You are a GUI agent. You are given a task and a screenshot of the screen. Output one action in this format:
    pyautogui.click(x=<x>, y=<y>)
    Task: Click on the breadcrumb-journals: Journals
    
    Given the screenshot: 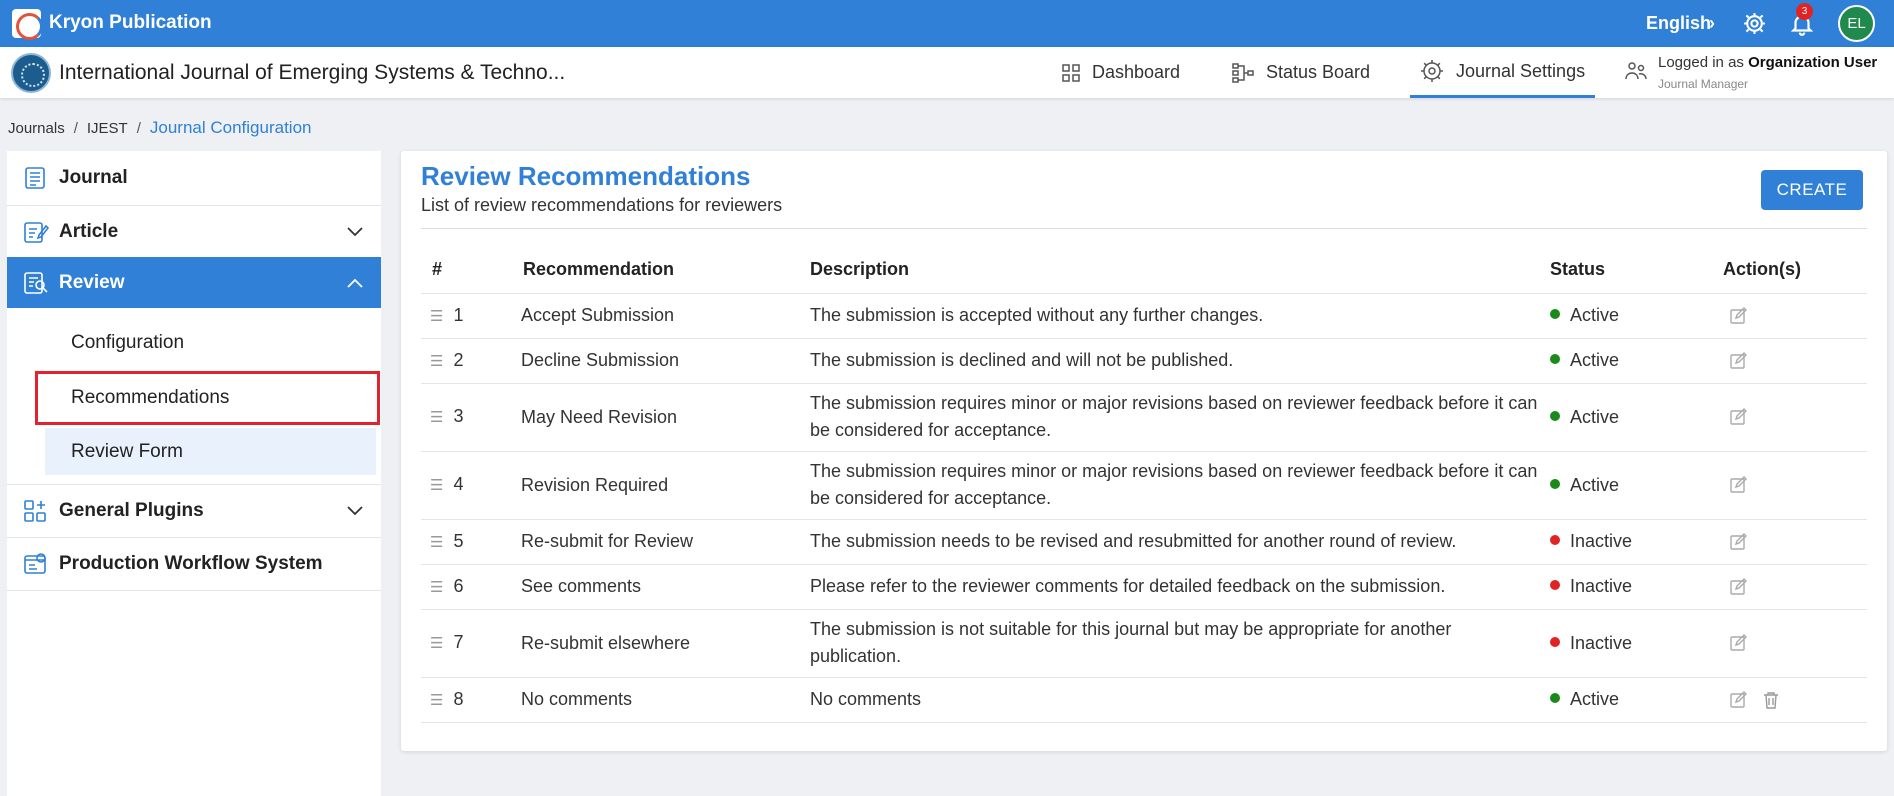 What is the action you would take?
    pyautogui.click(x=36, y=128)
    